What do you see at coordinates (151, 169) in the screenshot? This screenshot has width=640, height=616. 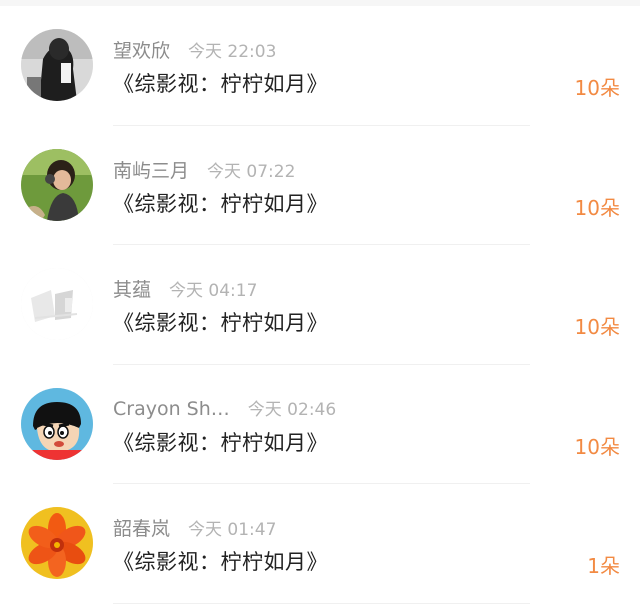 I see `username: 南屿三月` at bounding box center [151, 169].